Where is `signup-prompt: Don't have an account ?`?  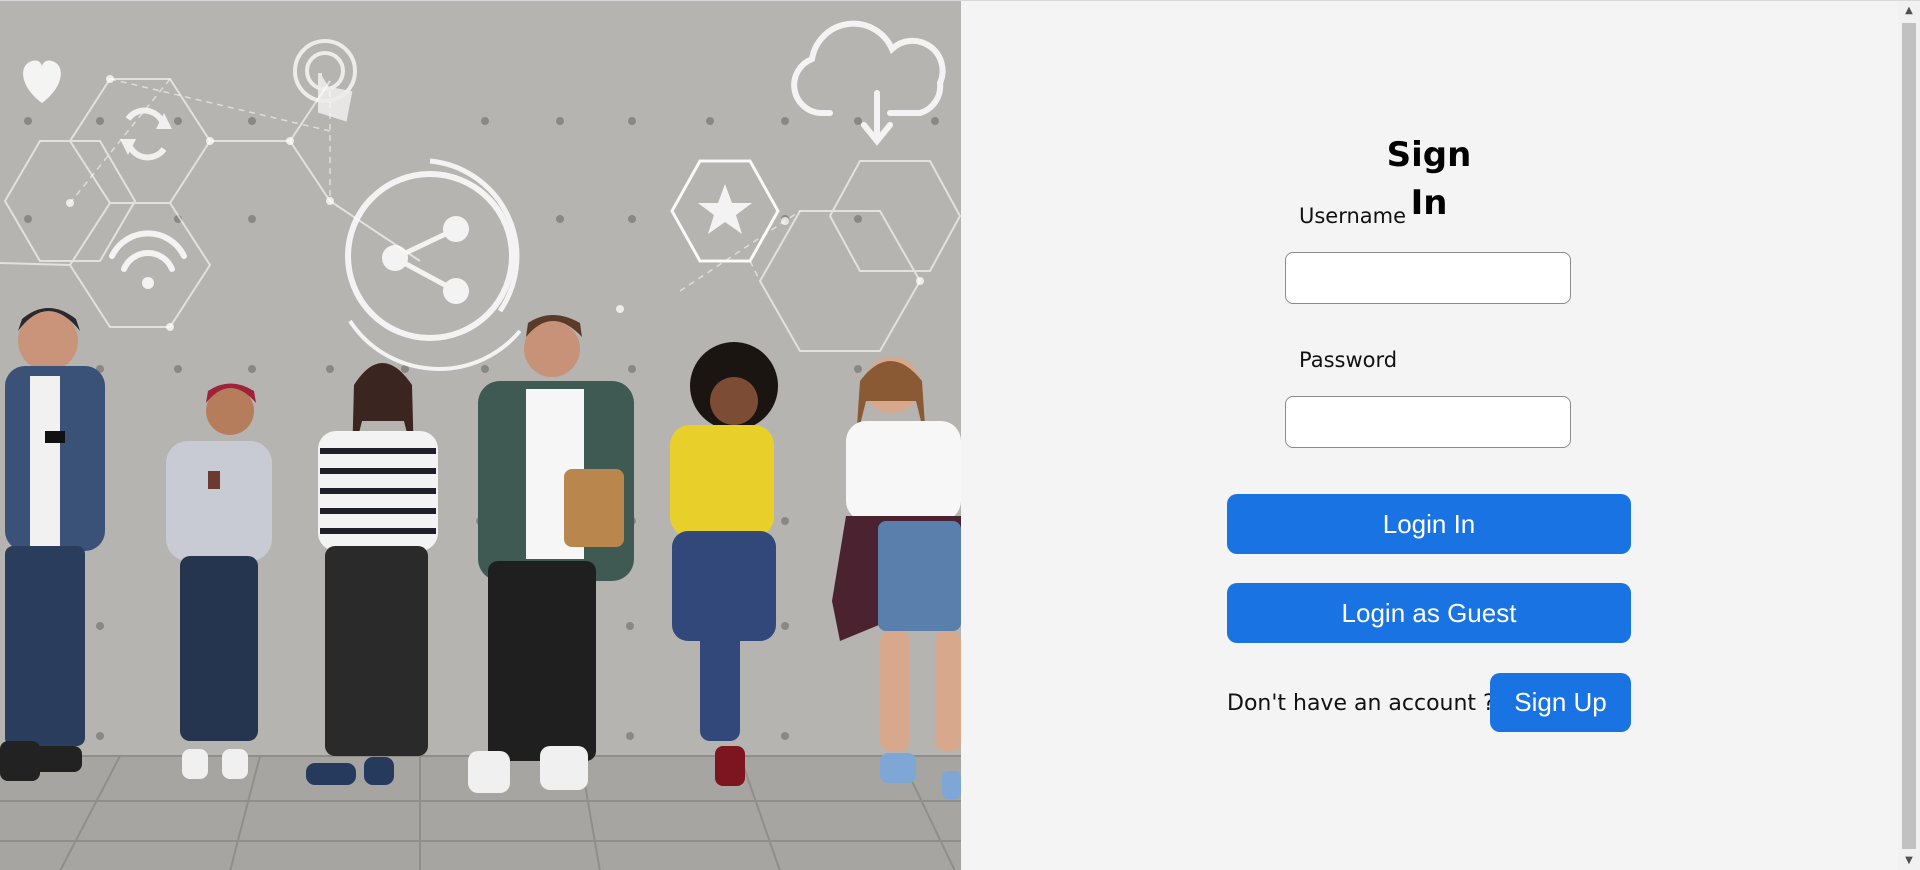 signup-prompt: Don't have an account ? is located at coordinates (1361, 703).